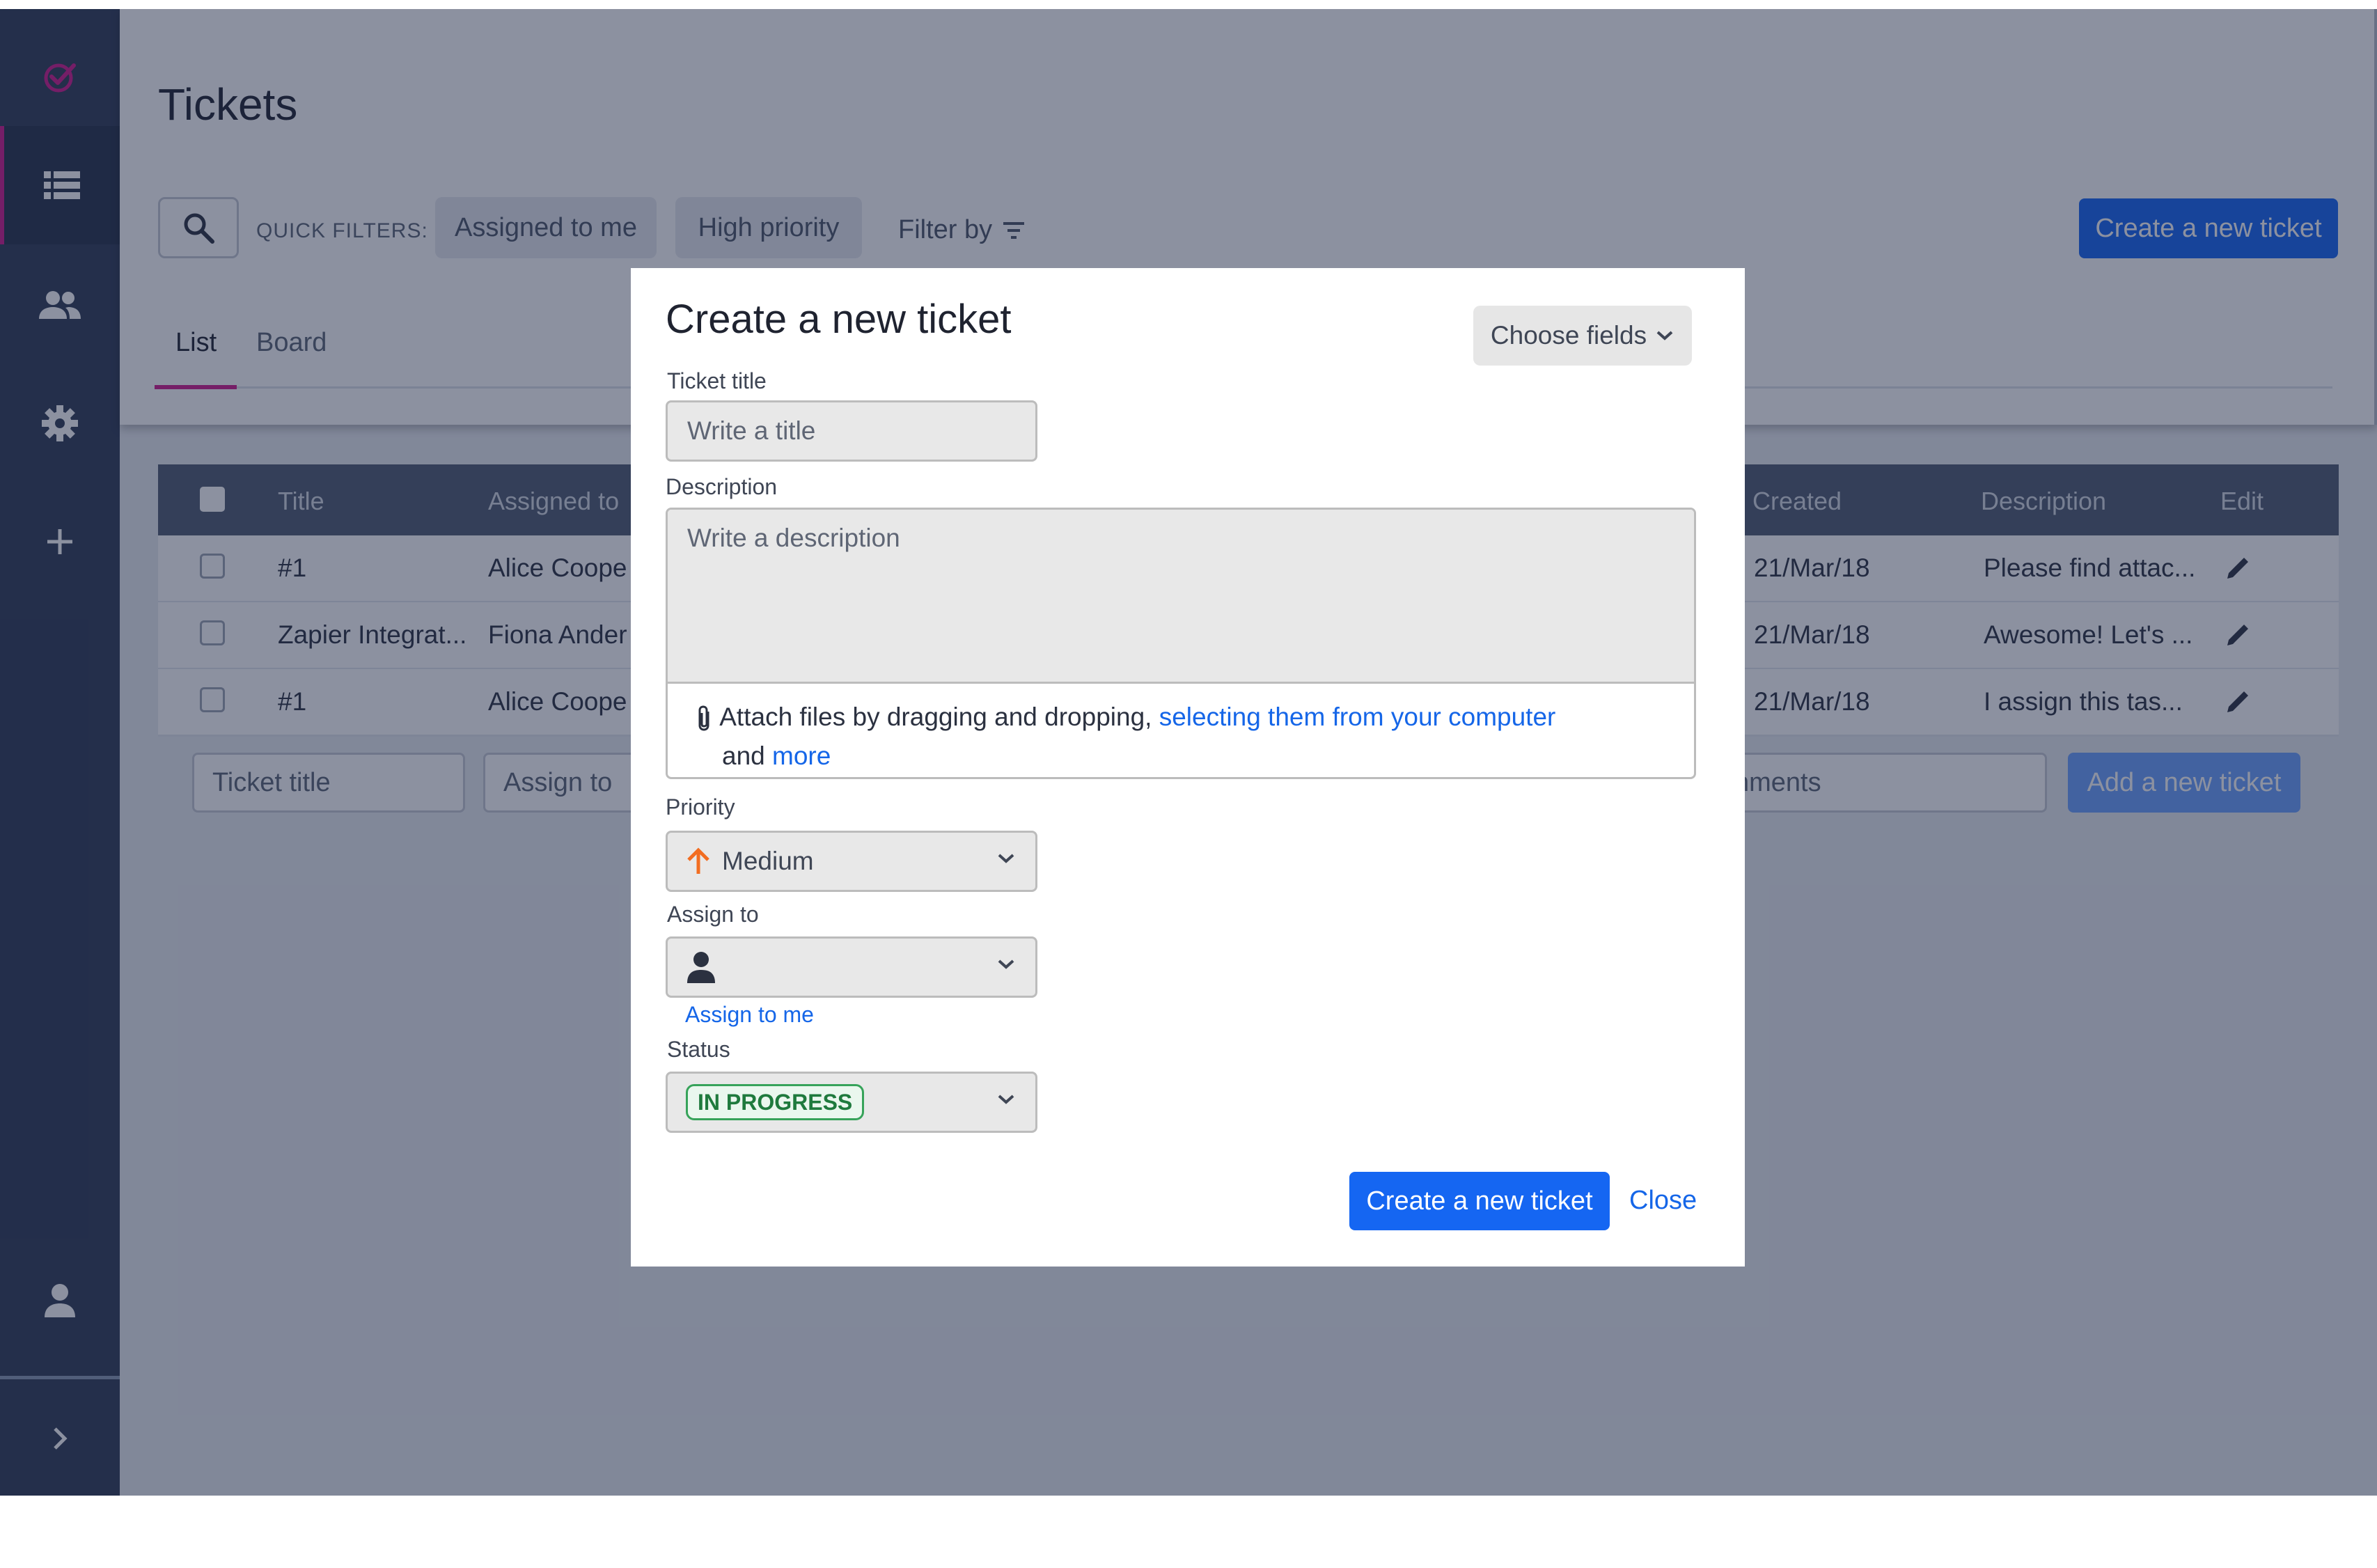 The image size is (2377, 1568). Describe the element at coordinates (851, 862) in the screenshot. I see `priority-select: Medium` at that location.